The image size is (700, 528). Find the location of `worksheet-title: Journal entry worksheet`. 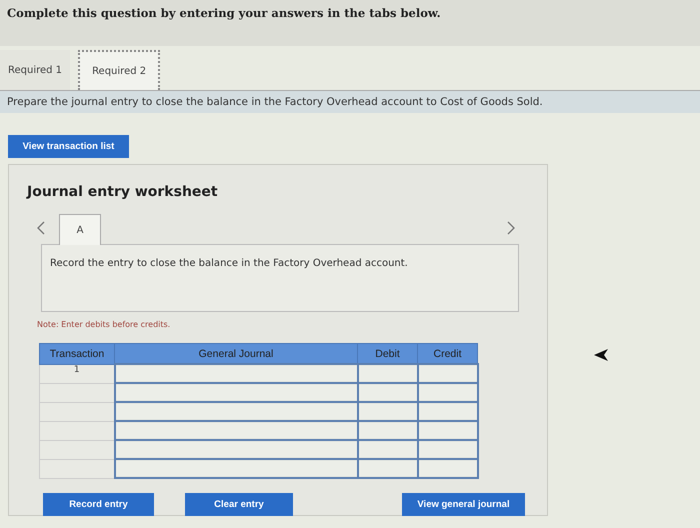

worksheet-title: Journal entry worksheet is located at coordinates (123, 192).